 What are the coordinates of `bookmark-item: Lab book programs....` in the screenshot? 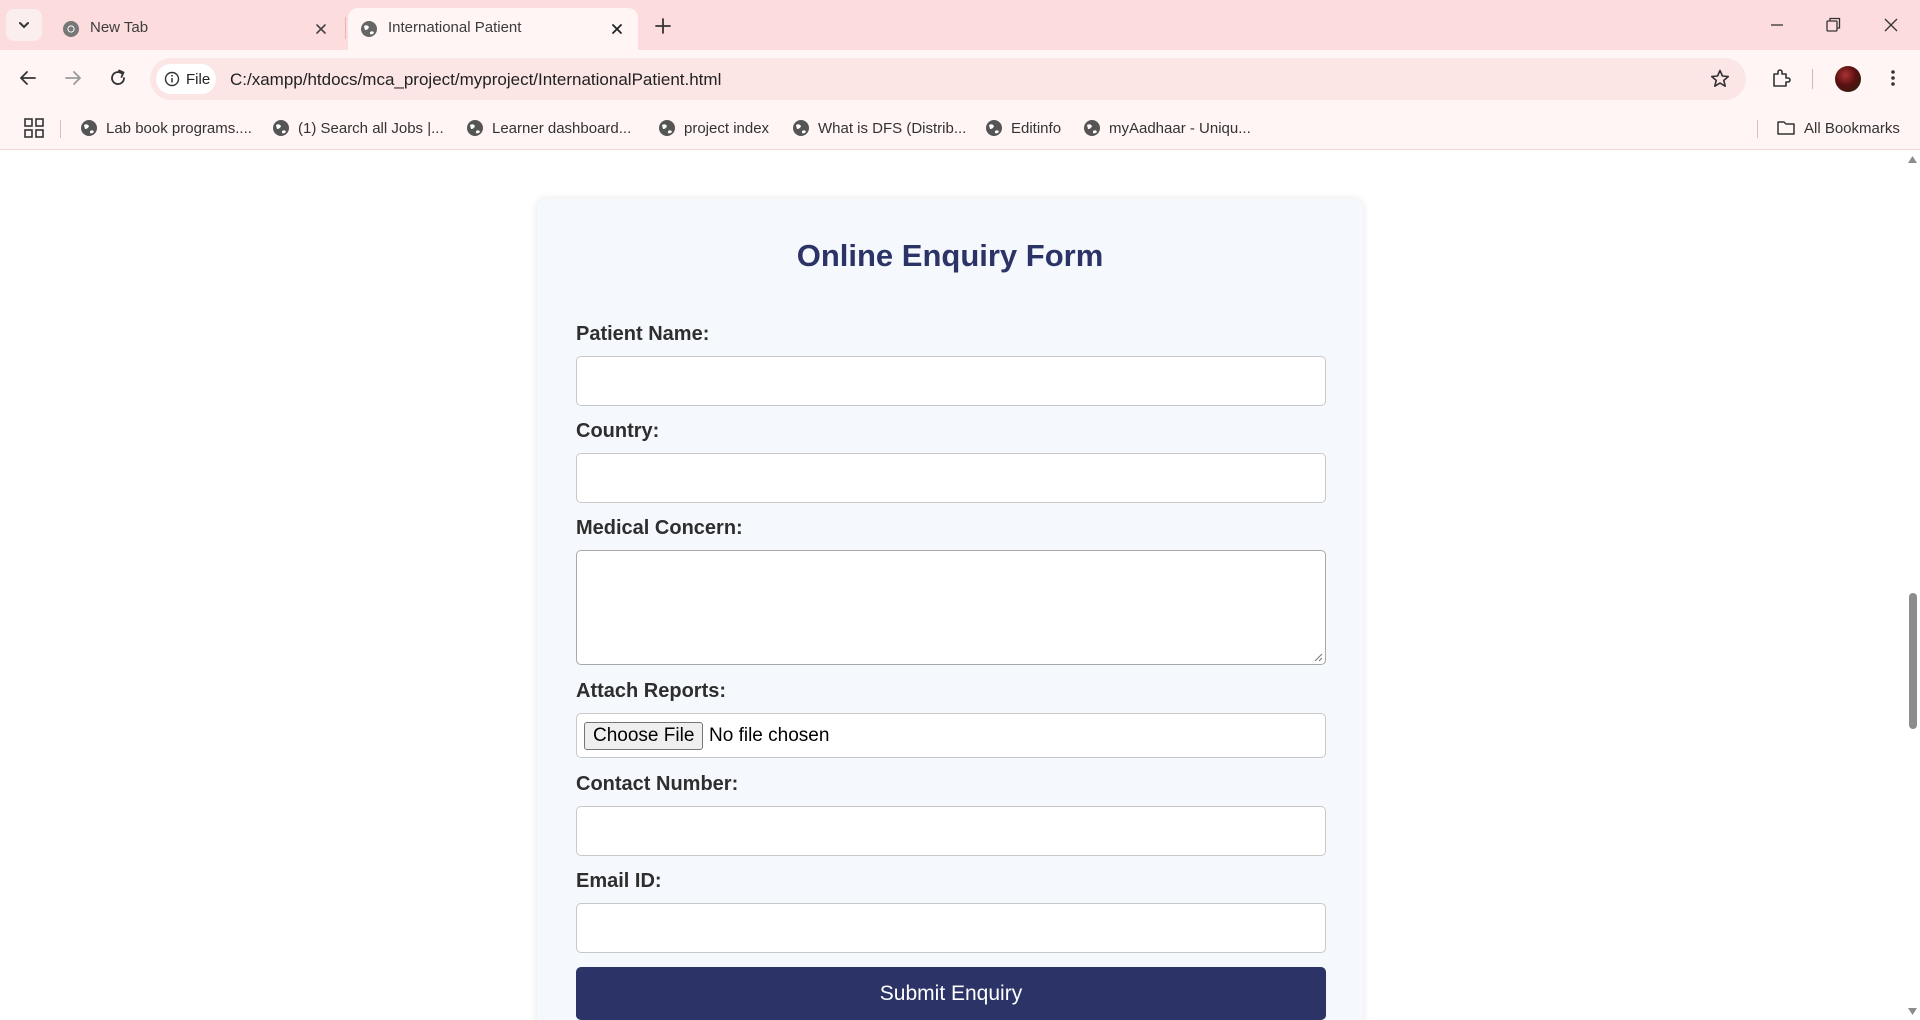 It's located at (166, 128).